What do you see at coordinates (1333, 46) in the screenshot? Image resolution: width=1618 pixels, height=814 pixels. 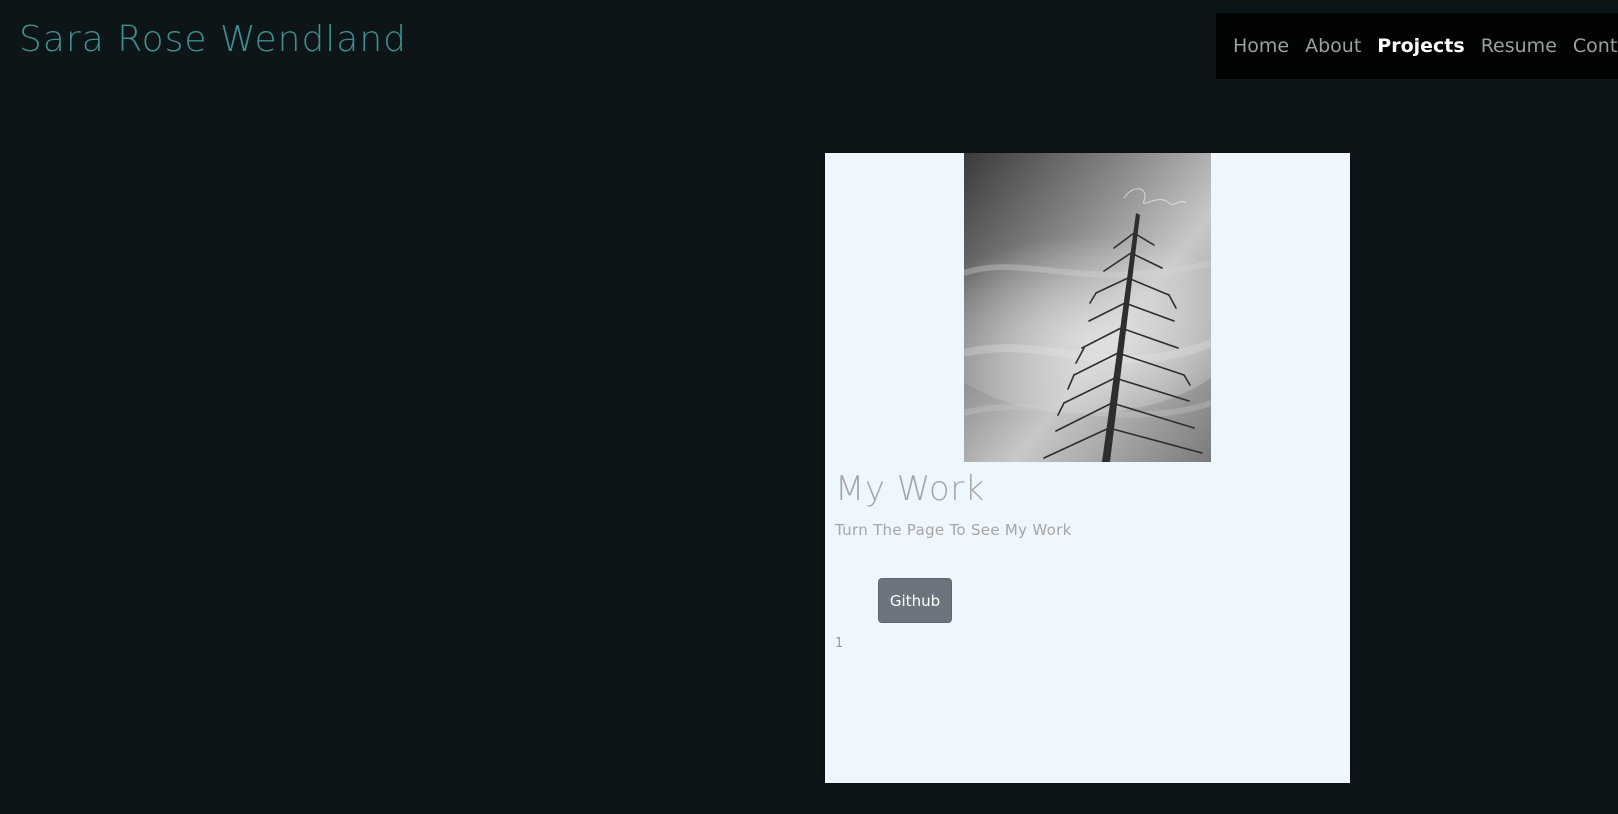 I see `nav-about-link: About` at bounding box center [1333, 46].